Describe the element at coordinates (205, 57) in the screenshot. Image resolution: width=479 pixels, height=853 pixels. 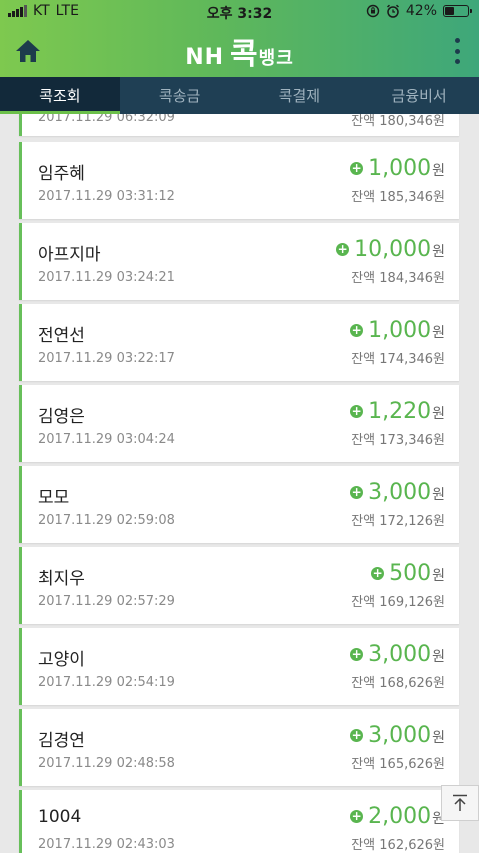
I see `logo-nh: NH` at that location.